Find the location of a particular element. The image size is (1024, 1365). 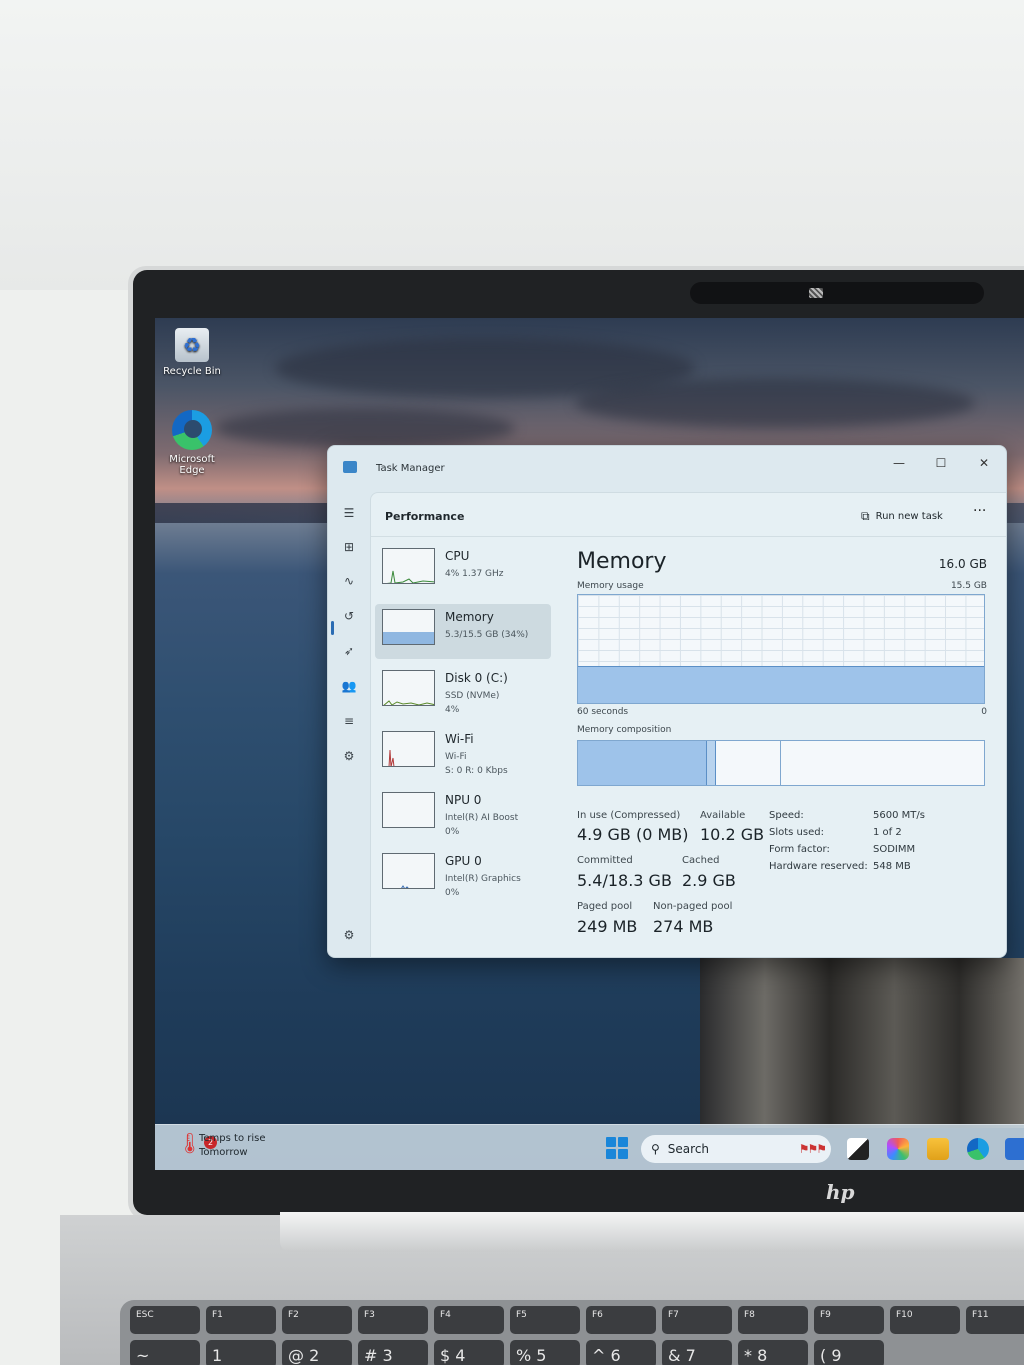

key-f9: F9 is located at coordinates (849, 1320).